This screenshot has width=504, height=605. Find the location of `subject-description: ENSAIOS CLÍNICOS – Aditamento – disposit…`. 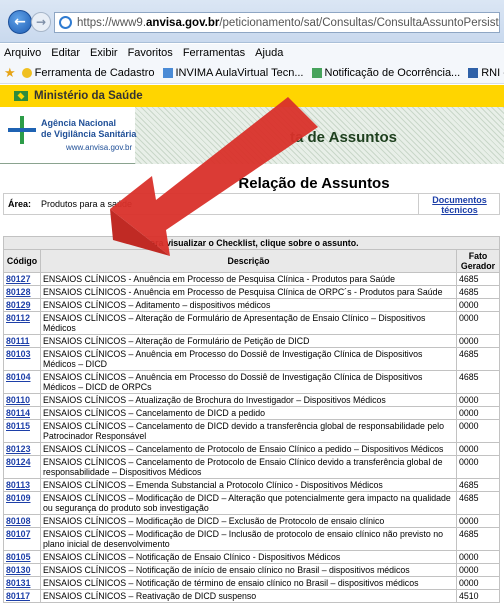

subject-description: ENSAIOS CLÍNICOS – Aditamento – disposit… is located at coordinates (248, 305).